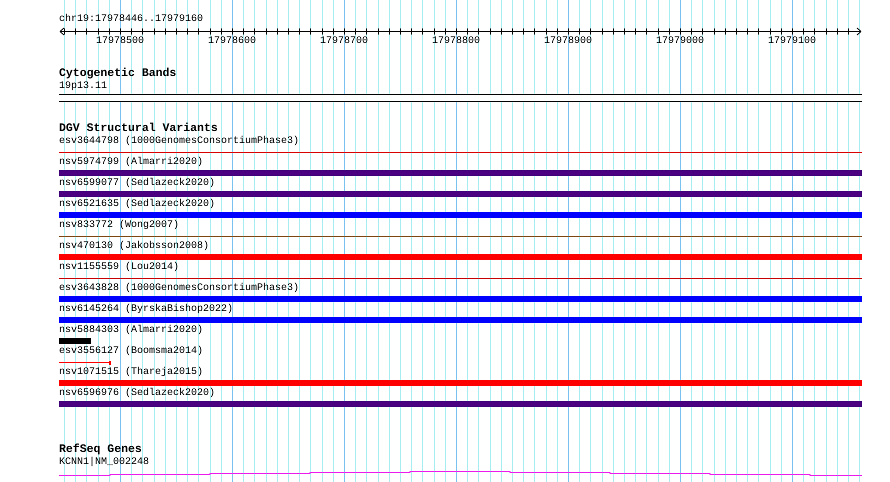  What do you see at coordinates (131, 19) in the screenshot?
I see `location-label: chr19:17978446..17979160` at bounding box center [131, 19].